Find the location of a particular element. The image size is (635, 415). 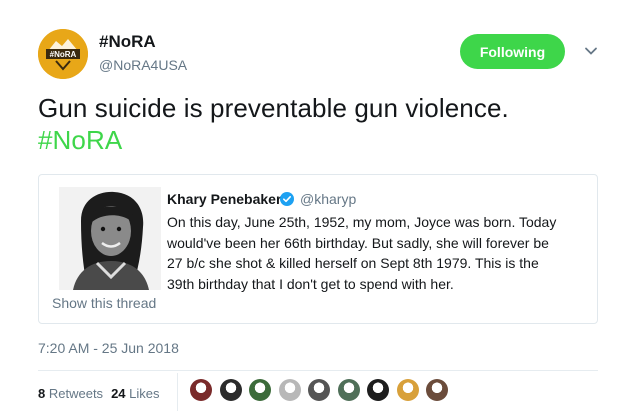

show-thread-link: Show this thread is located at coordinates (104, 303).